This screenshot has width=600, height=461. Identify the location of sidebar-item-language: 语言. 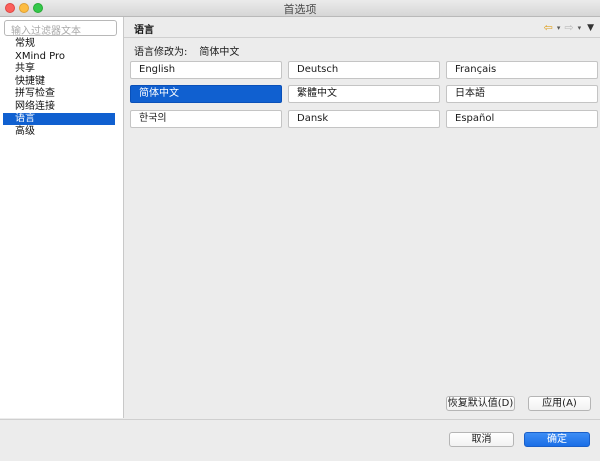
(59, 119).